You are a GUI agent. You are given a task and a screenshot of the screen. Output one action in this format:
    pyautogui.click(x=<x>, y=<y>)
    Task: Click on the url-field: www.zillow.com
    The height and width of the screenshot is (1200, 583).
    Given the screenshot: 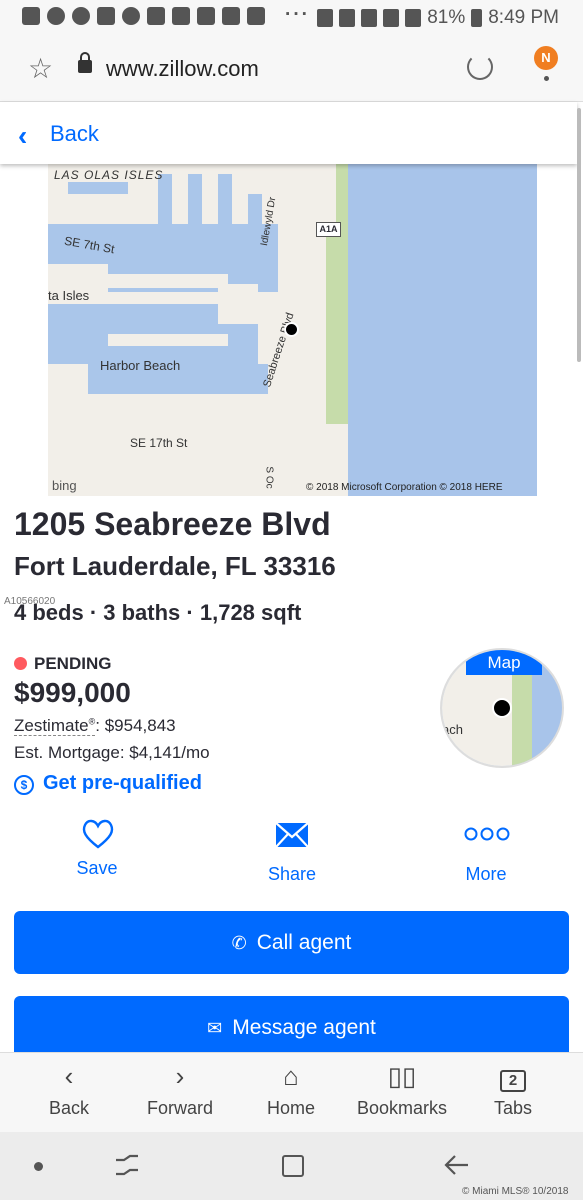 What is the action you would take?
    pyautogui.click(x=182, y=69)
    